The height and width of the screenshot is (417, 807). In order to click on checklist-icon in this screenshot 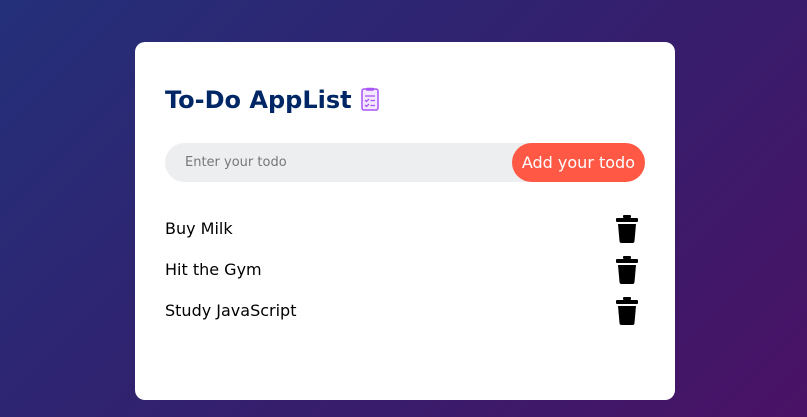, I will do `click(370, 100)`.